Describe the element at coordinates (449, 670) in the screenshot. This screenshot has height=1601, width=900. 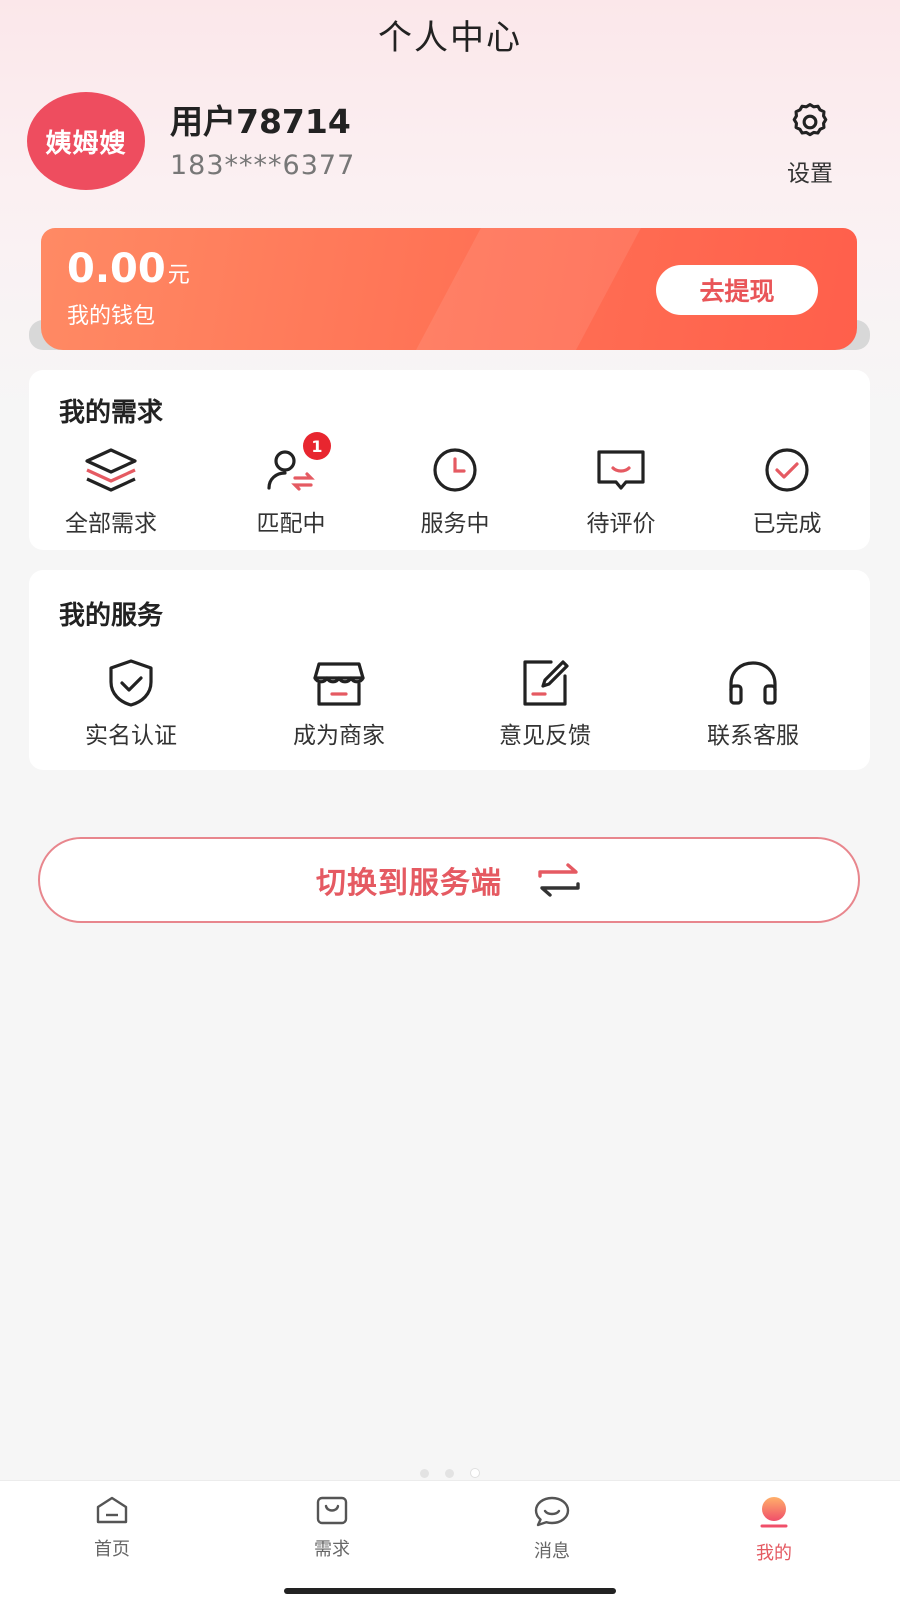
I see `my-services-card: 我的服务 实名认证 成为商家 意见反馈 联系客服` at that location.